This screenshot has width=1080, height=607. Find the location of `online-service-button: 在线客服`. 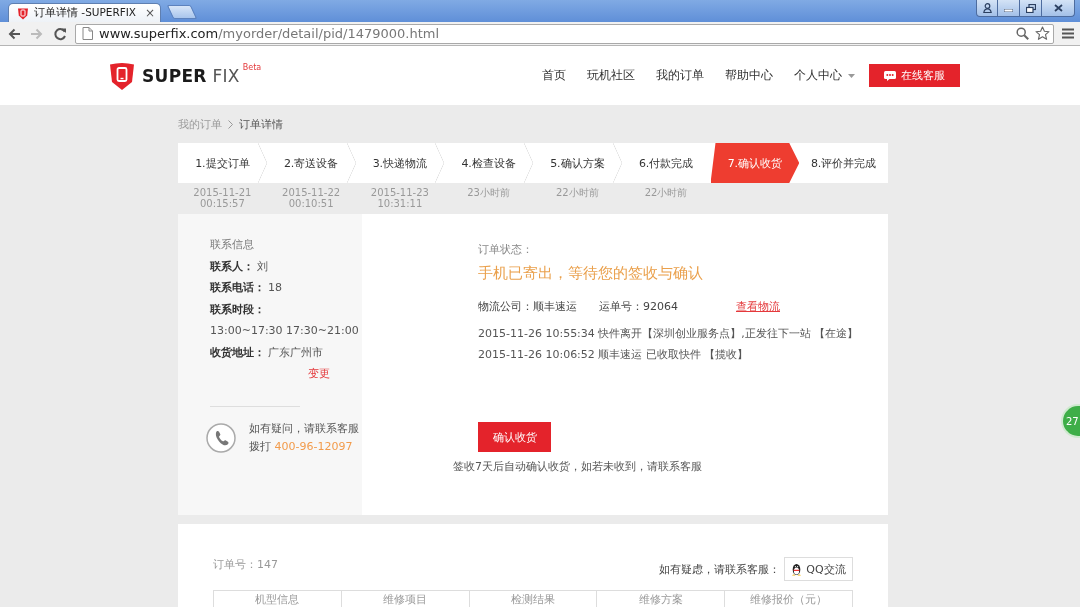

online-service-button: 在线客服 is located at coordinates (914, 75).